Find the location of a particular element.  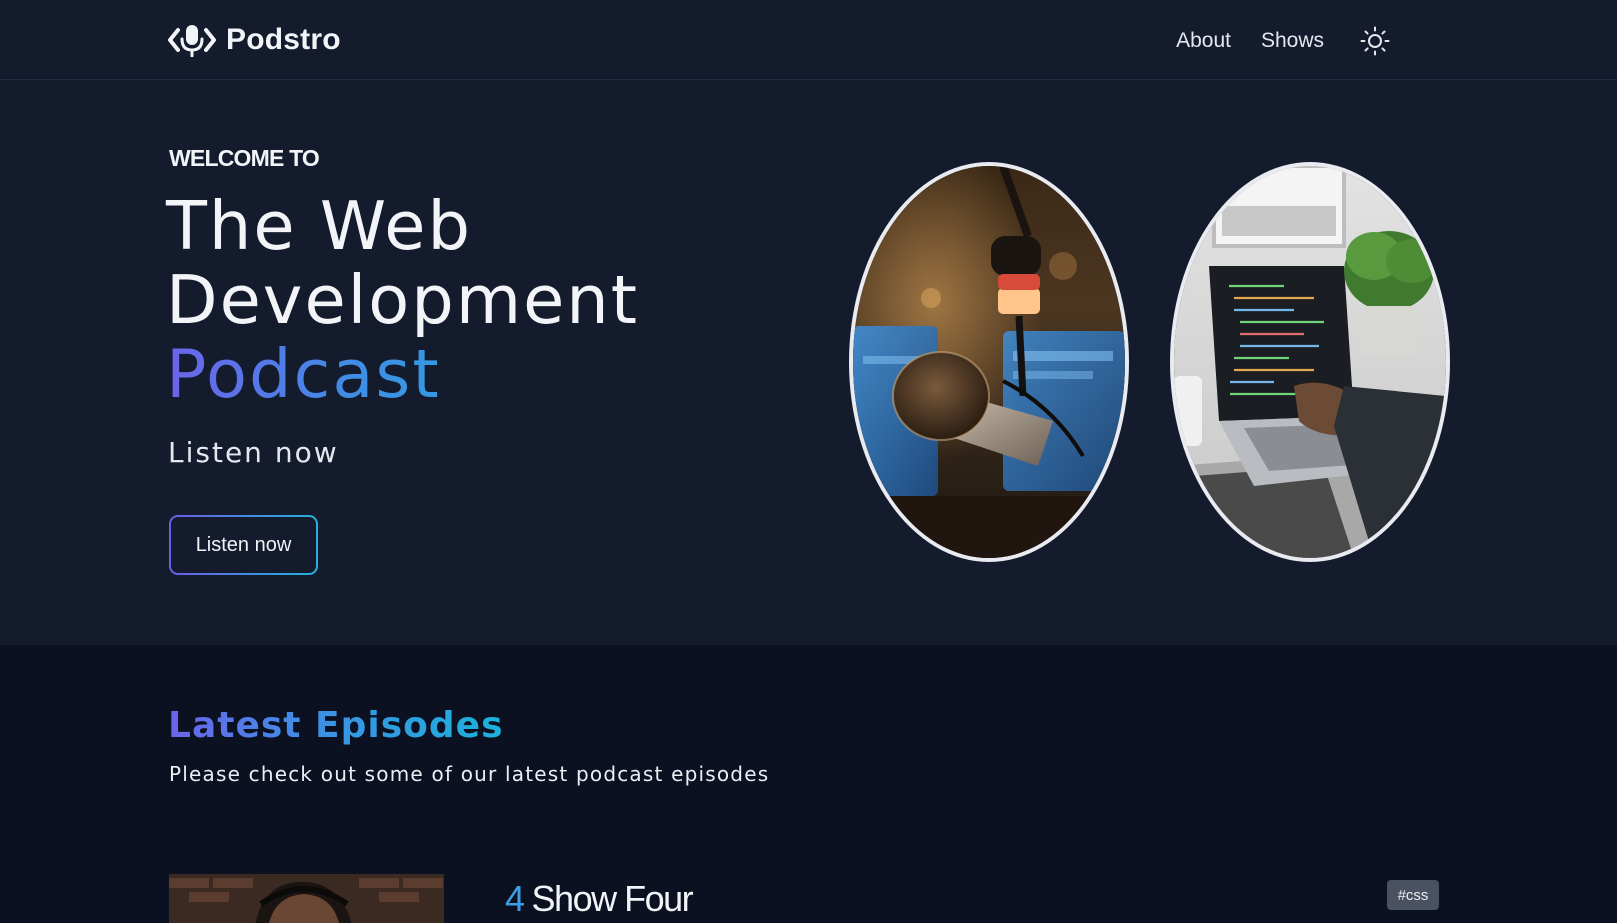

sun-icon is located at coordinates (1375, 41).